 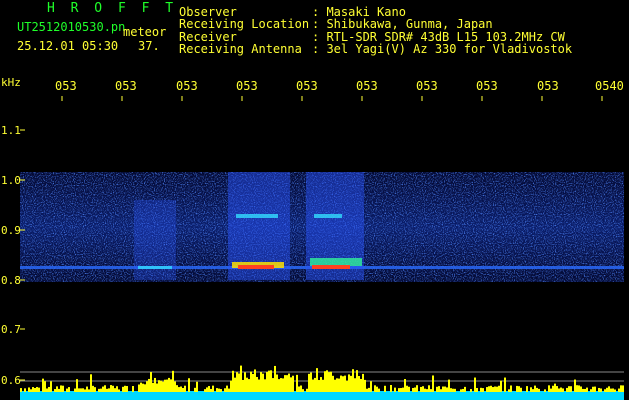 What do you see at coordinates (126, 86) in the screenshot?
I see `time-tick-1: 053` at bounding box center [126, 86].